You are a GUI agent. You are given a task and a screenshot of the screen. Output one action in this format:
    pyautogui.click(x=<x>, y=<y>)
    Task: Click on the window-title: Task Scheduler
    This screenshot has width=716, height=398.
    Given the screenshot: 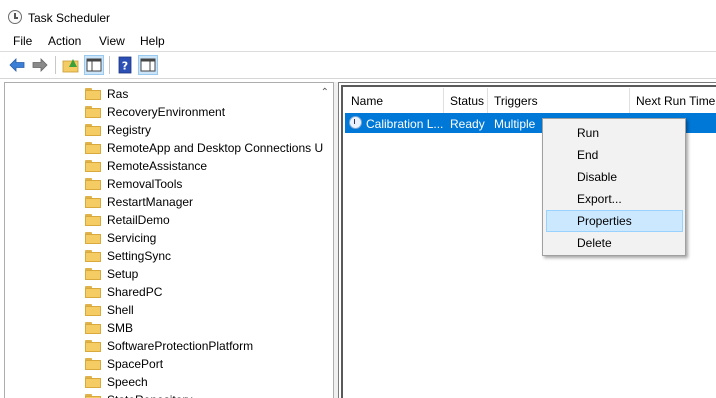 What is the action you would take?
    pyautogui.click(x=69, y=18)
    